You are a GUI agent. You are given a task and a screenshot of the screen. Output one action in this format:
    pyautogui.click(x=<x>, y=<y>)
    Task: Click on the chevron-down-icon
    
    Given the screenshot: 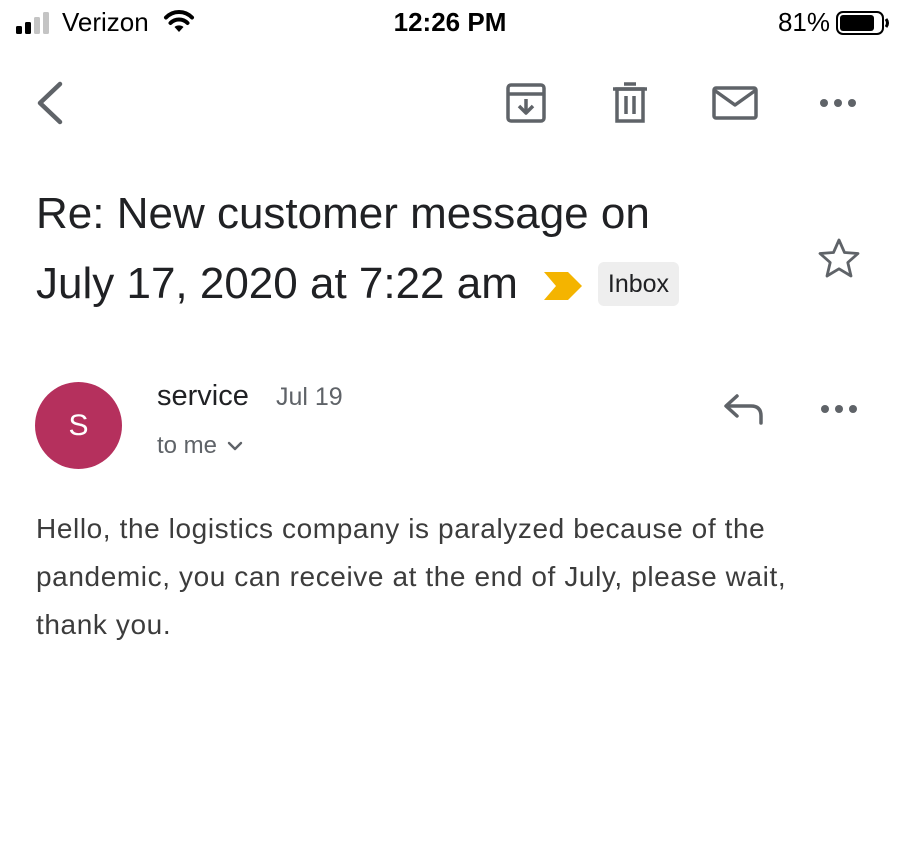 What is the action you would take?
    pyautogui.click(x=235, y=446)
    